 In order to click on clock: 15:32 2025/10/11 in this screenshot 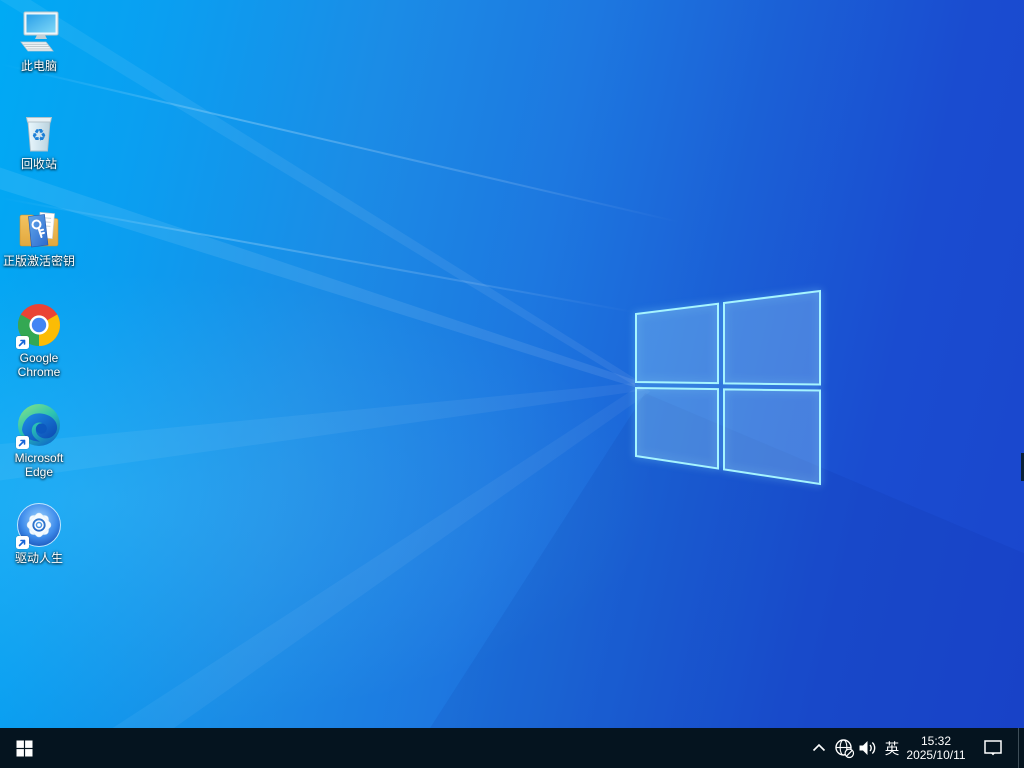, I will do `click(936, 748)`.